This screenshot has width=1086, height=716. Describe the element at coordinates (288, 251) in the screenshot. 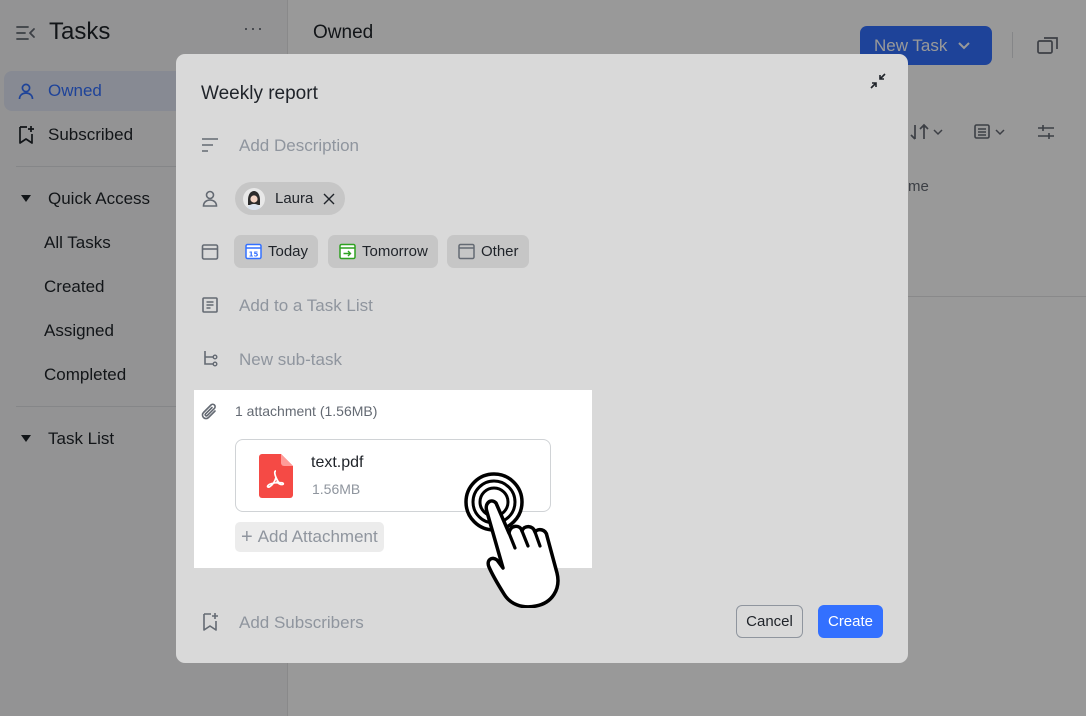

I see `chip-label: Today` at that location.